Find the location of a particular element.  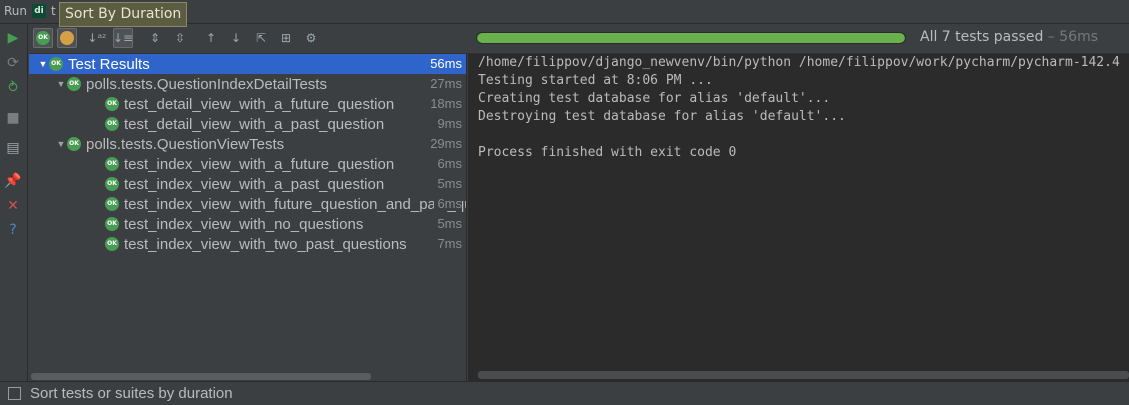

tree-test-row: OK test_index_view_with_no_questions 5ms is located at coordinates (247, 224).